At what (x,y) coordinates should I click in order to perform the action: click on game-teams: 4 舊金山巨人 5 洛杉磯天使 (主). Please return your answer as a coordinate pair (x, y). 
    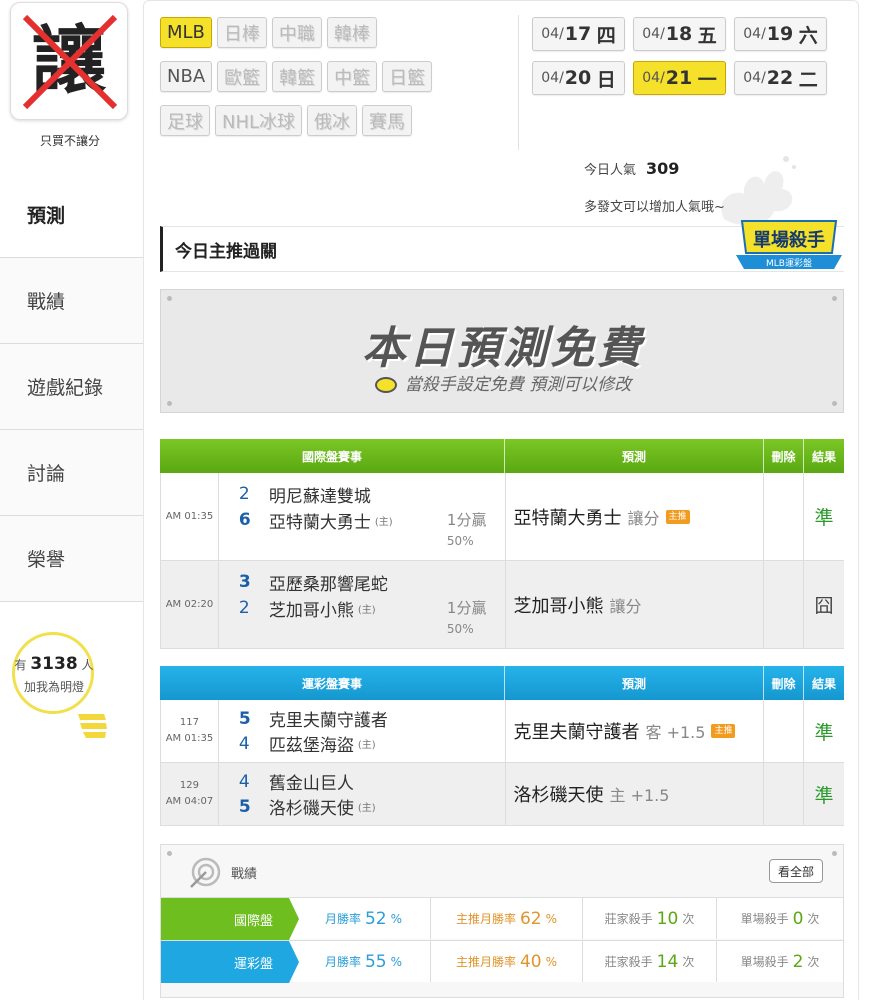
    Looking at the image, I should click on (362, 794).